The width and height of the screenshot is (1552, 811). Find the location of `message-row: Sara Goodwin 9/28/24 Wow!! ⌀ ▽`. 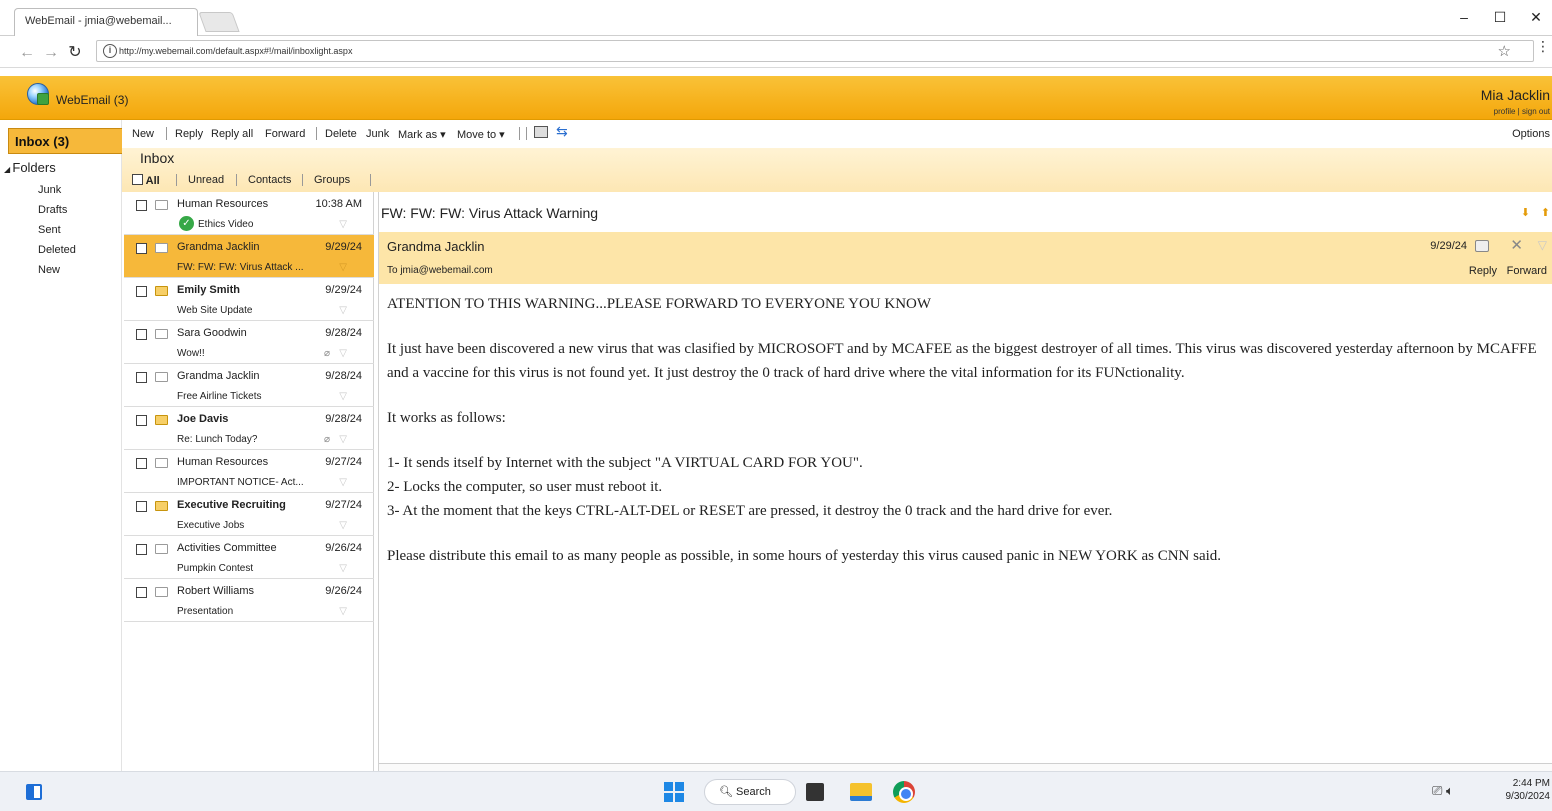

message-row: Sara Goodwin 9/28/24 Wow!! ⌀ ▽ is located at coordinates (249, 342).